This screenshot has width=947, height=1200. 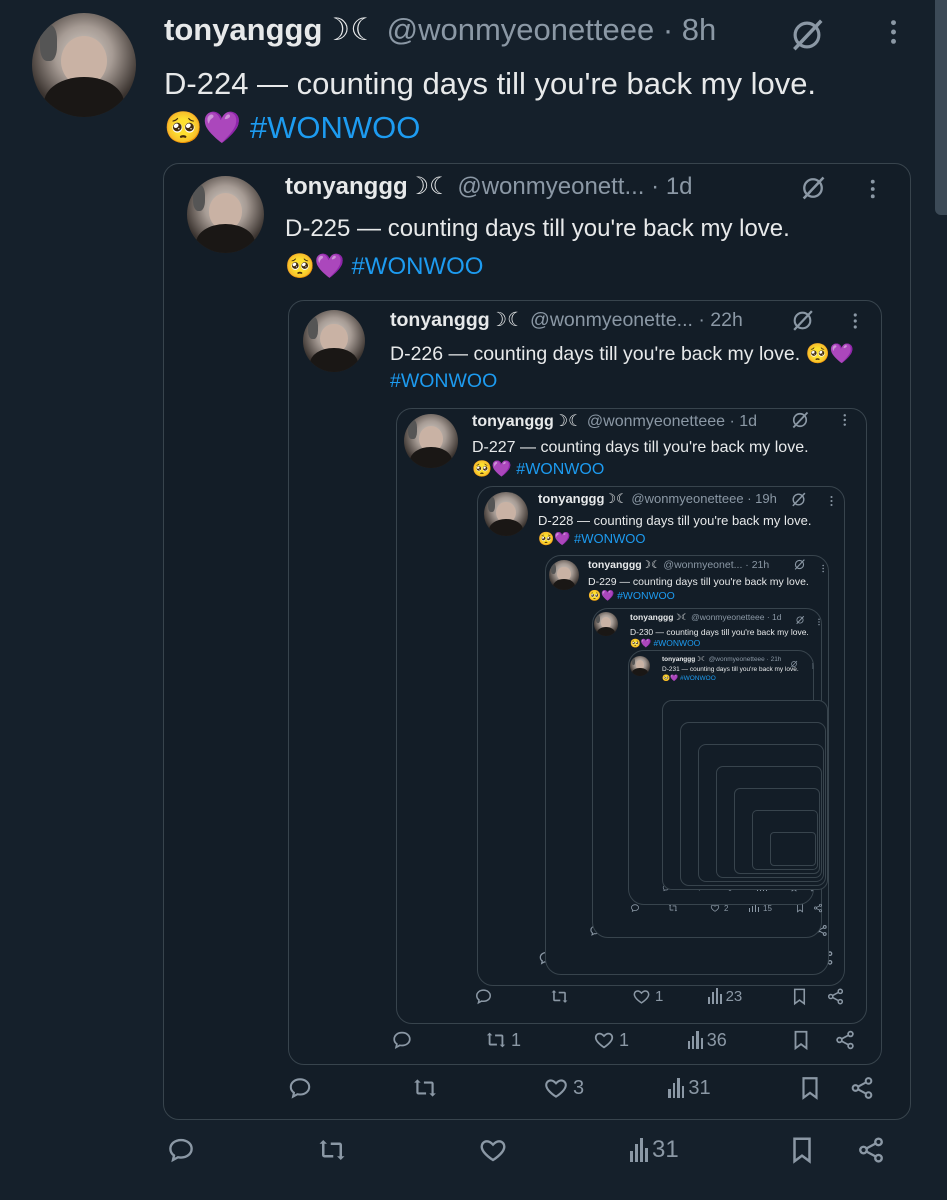 What do you see at coordinates (503, 1040) in the screenshot?
I see `retweet-button: 1` at bounding box center [503, 1040].